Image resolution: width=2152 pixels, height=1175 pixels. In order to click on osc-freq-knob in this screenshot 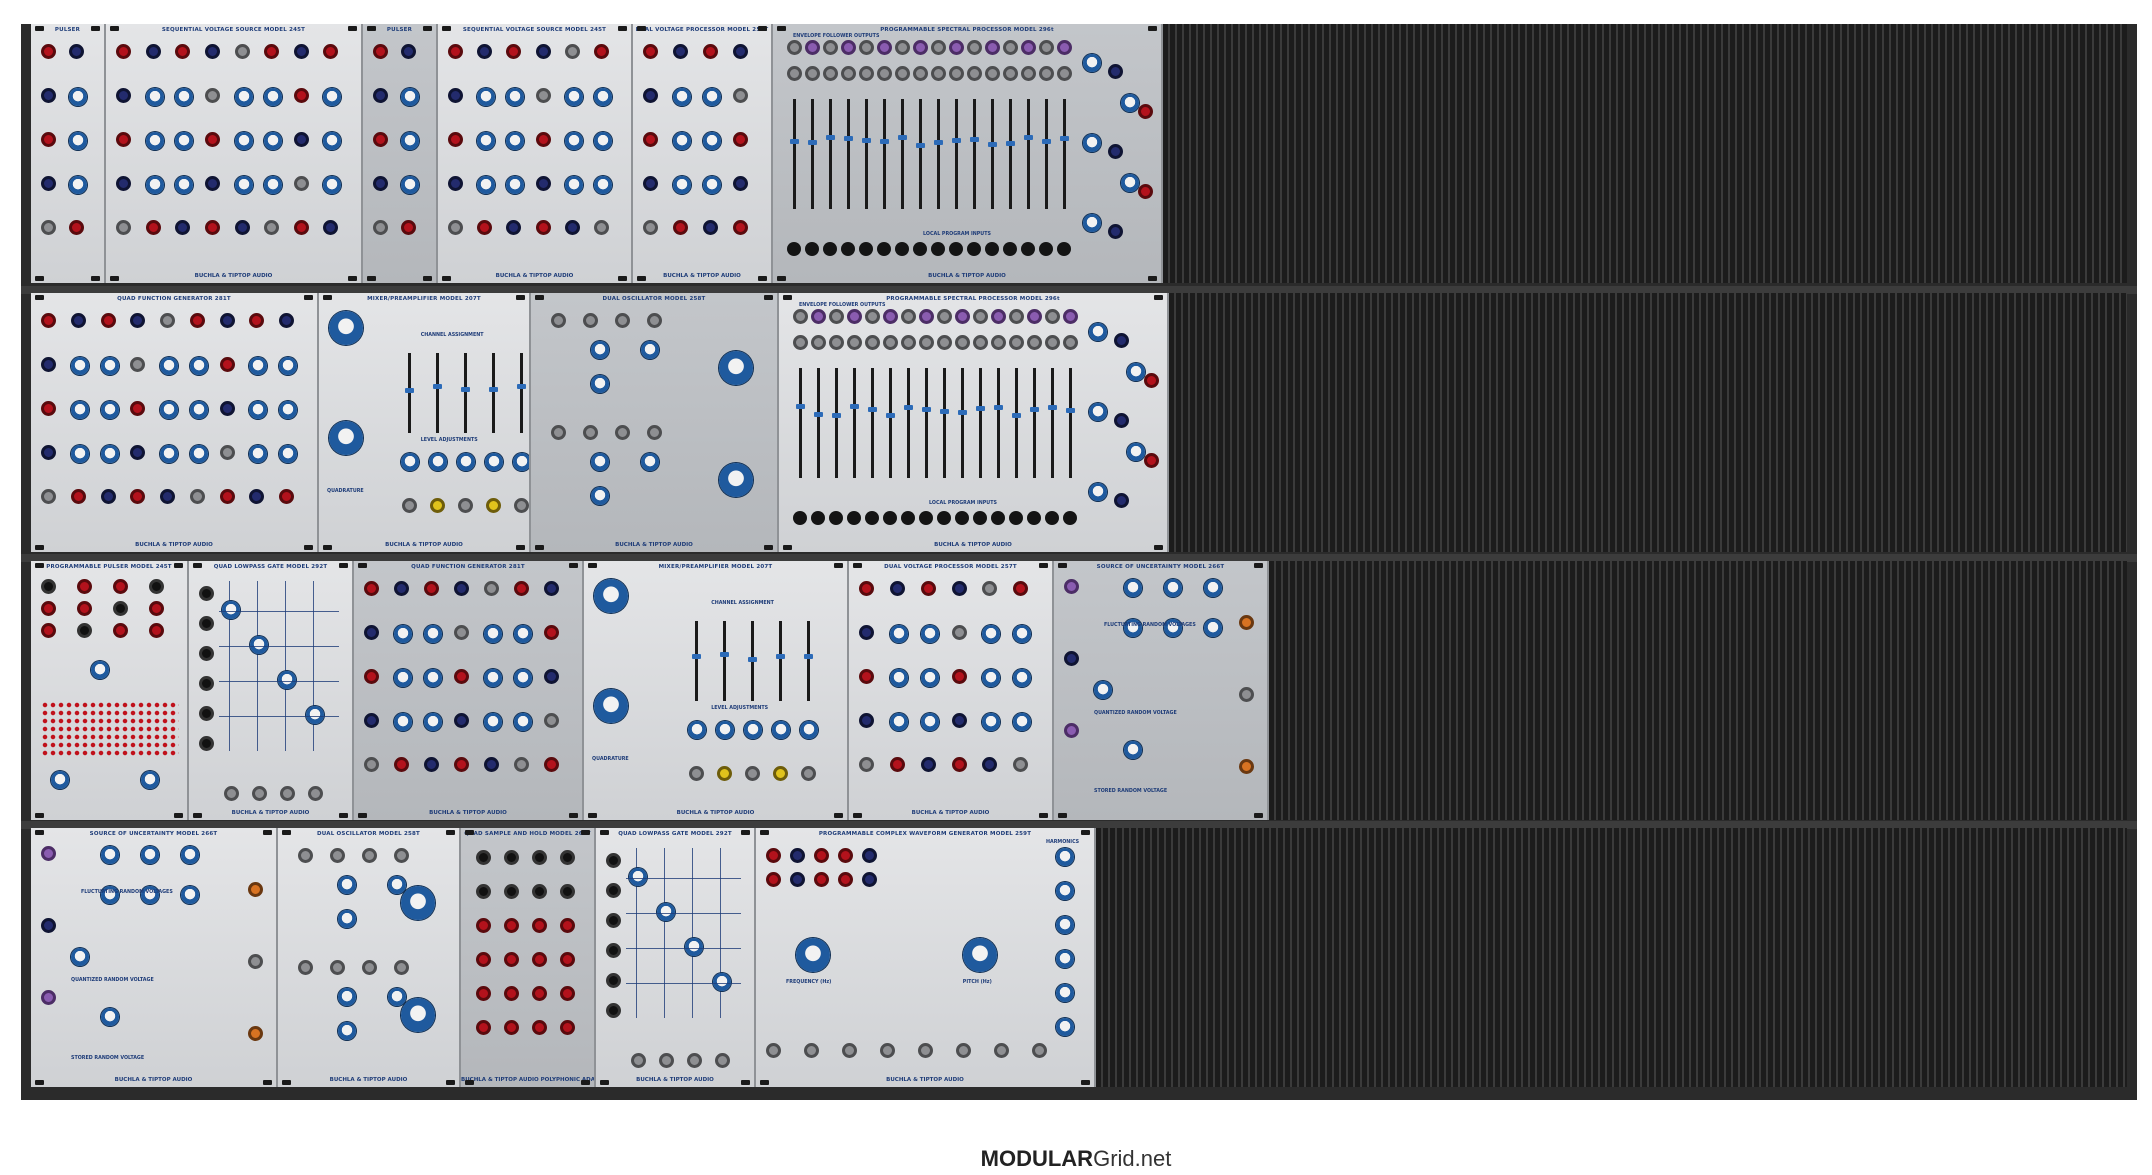, I will do `click(736, 480)`.